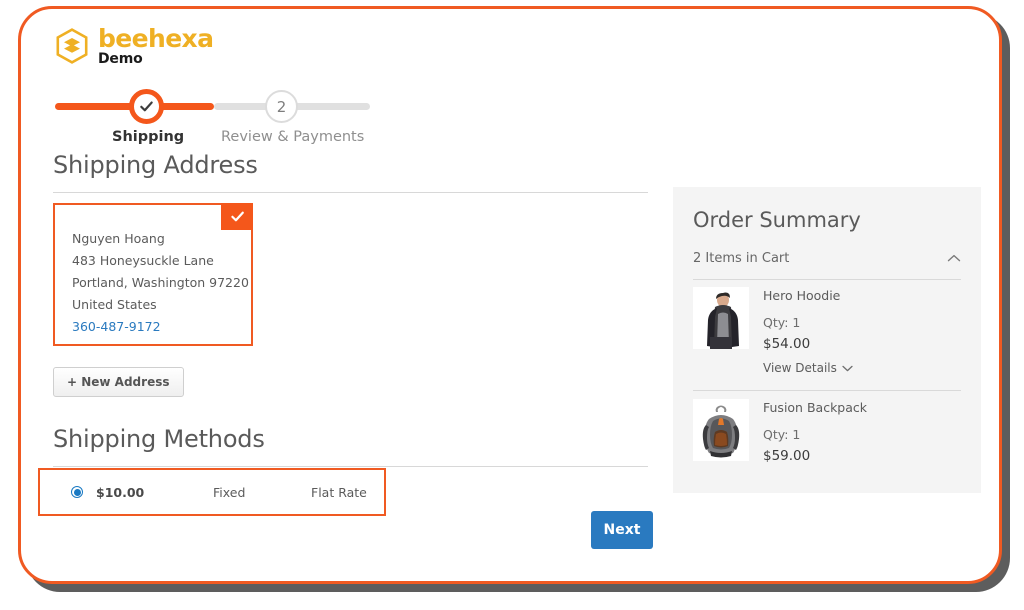  Describe the element at coordinates (155, 165) in the screenshot. I see `shipping-address-heading: Shipping Address` at that location.